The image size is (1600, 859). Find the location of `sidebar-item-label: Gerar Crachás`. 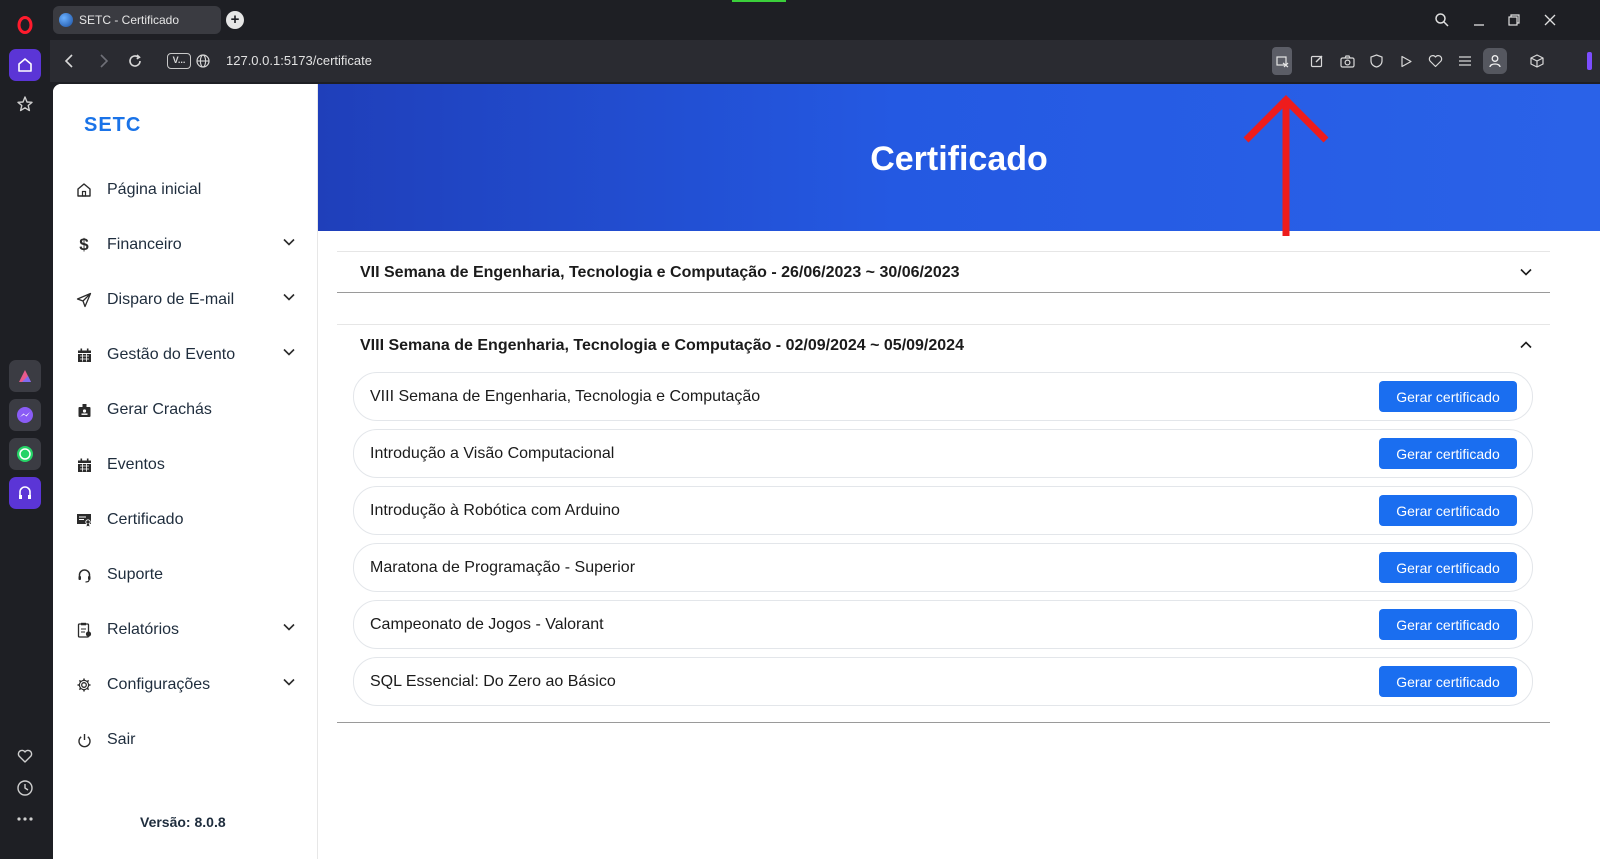

sidebar-item-label: Gerar Crachás is located at coordinates (159, 409).